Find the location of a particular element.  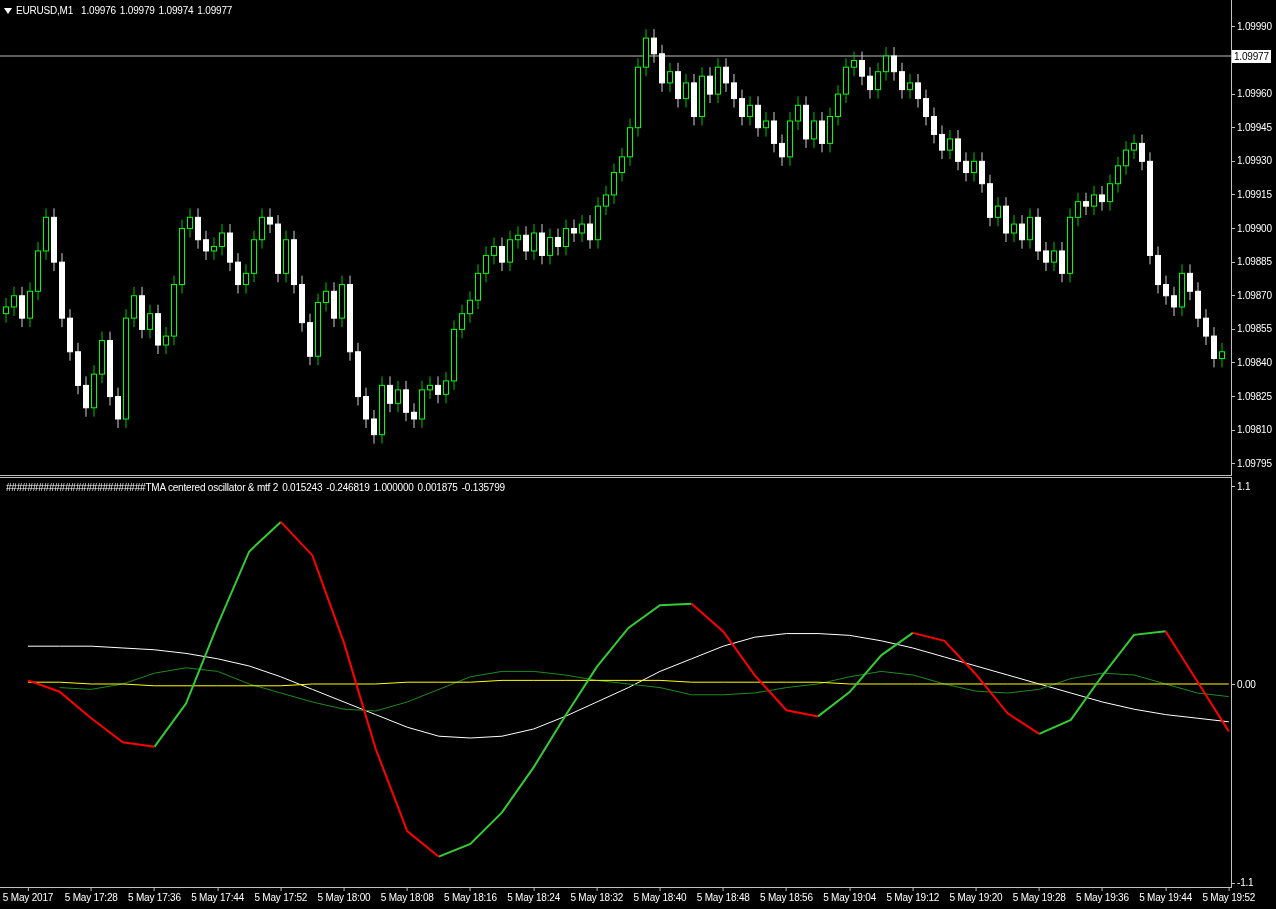

time-label: 5 May 17:52 is located at coordinates (281, 898).